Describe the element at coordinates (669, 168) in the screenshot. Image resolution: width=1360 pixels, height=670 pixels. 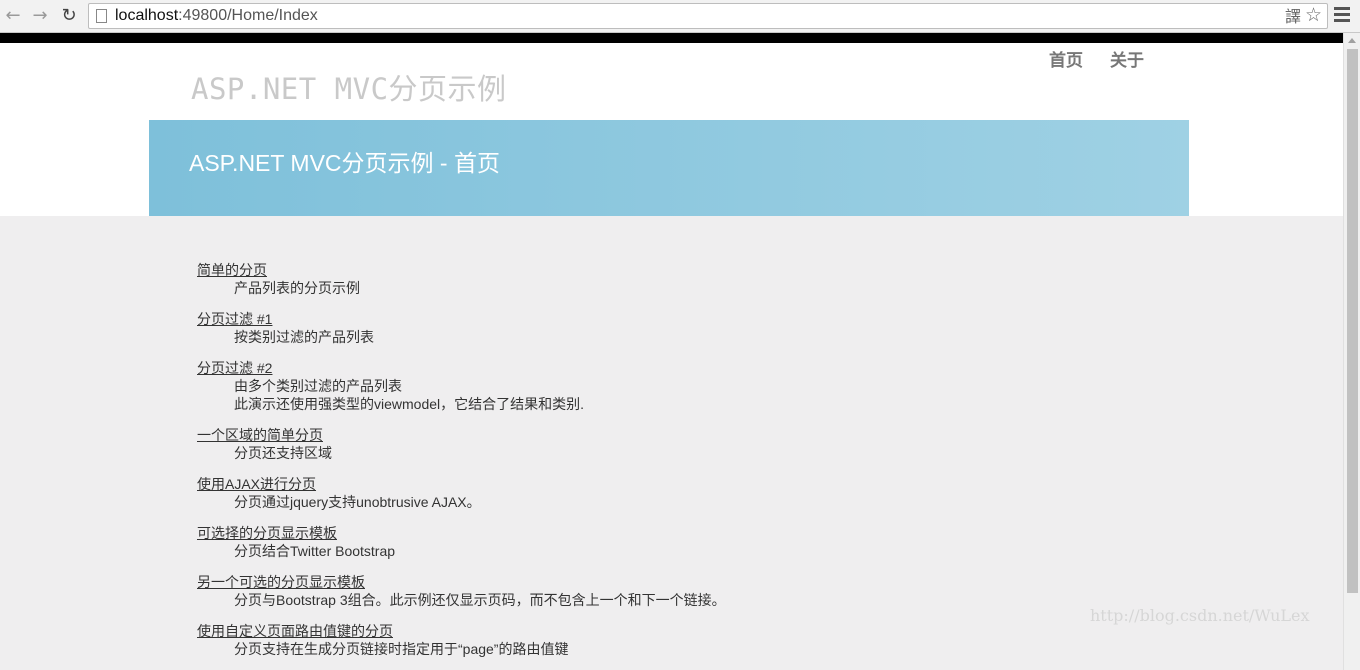
I see `featured-banner: ASP.NET MVC分页示例 - 首页` at that location.